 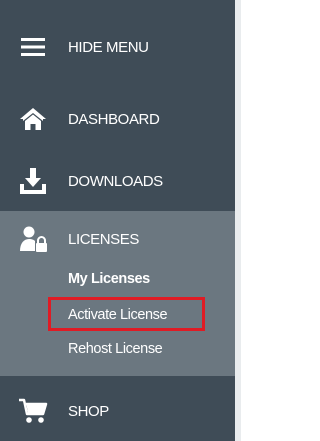 I want to click on sidebar-item-licenses: LICENSES, so click(x=117, y=239).